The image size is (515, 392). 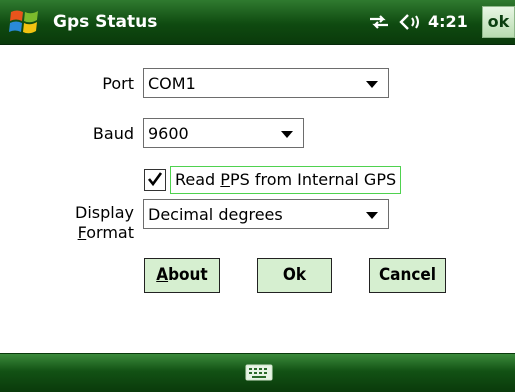 What do you see at coordinates (104, 212) in the screenshot?
I see `display-format-label-line1: Display` at bounding box center [104, 212].